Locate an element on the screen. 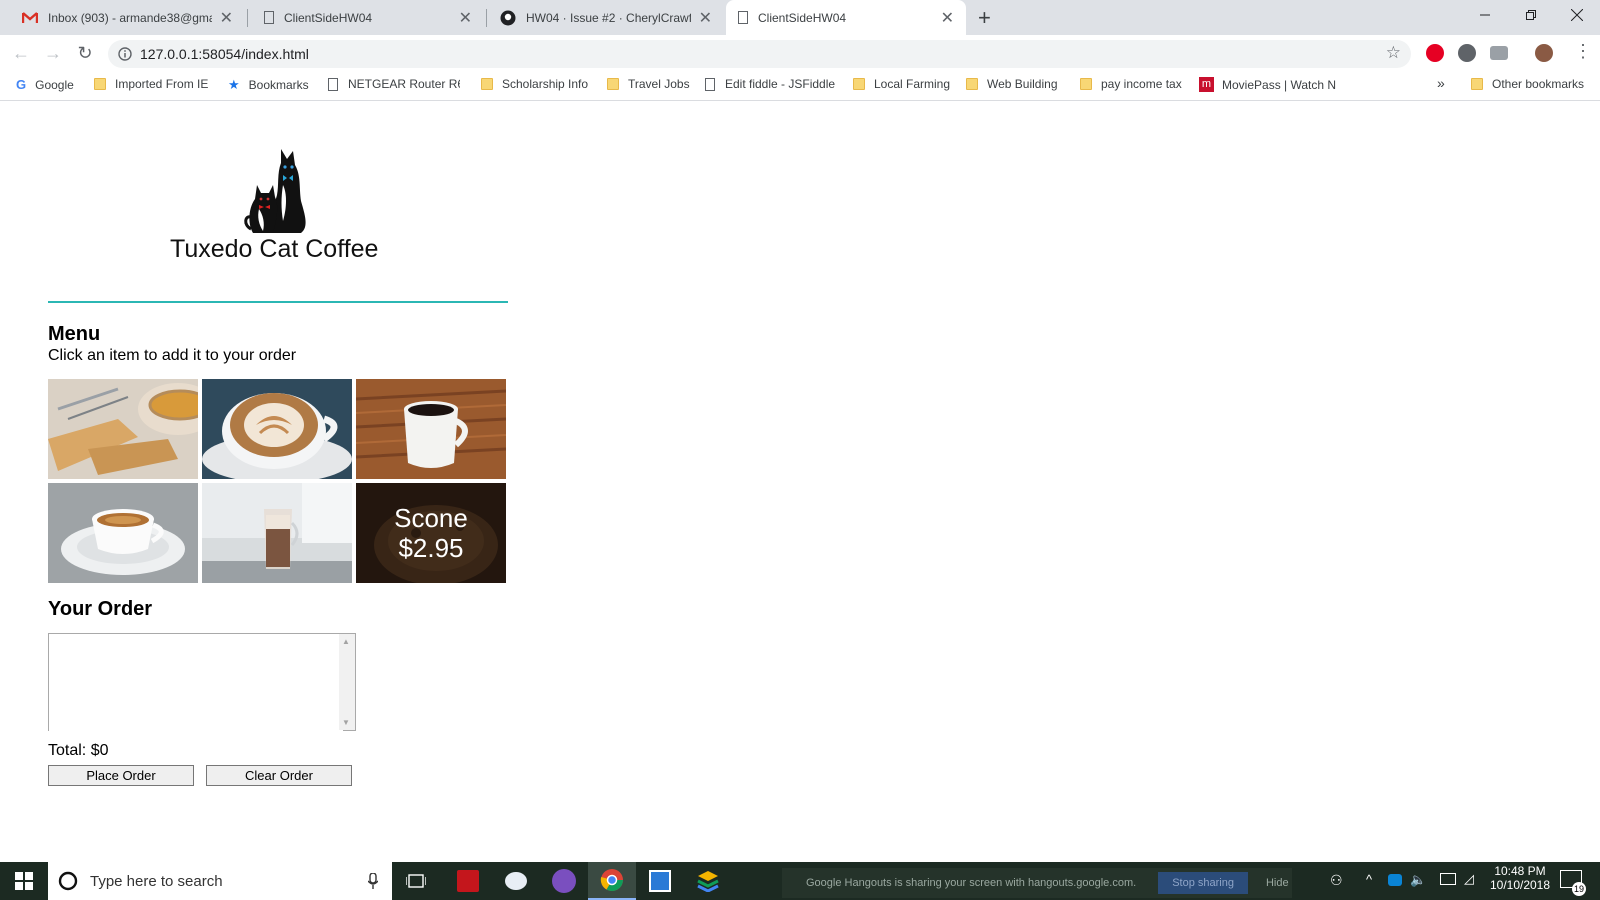 The height and width of the screenshot is (900, 1600). brackets-icon is located at coordinates (660, 881).